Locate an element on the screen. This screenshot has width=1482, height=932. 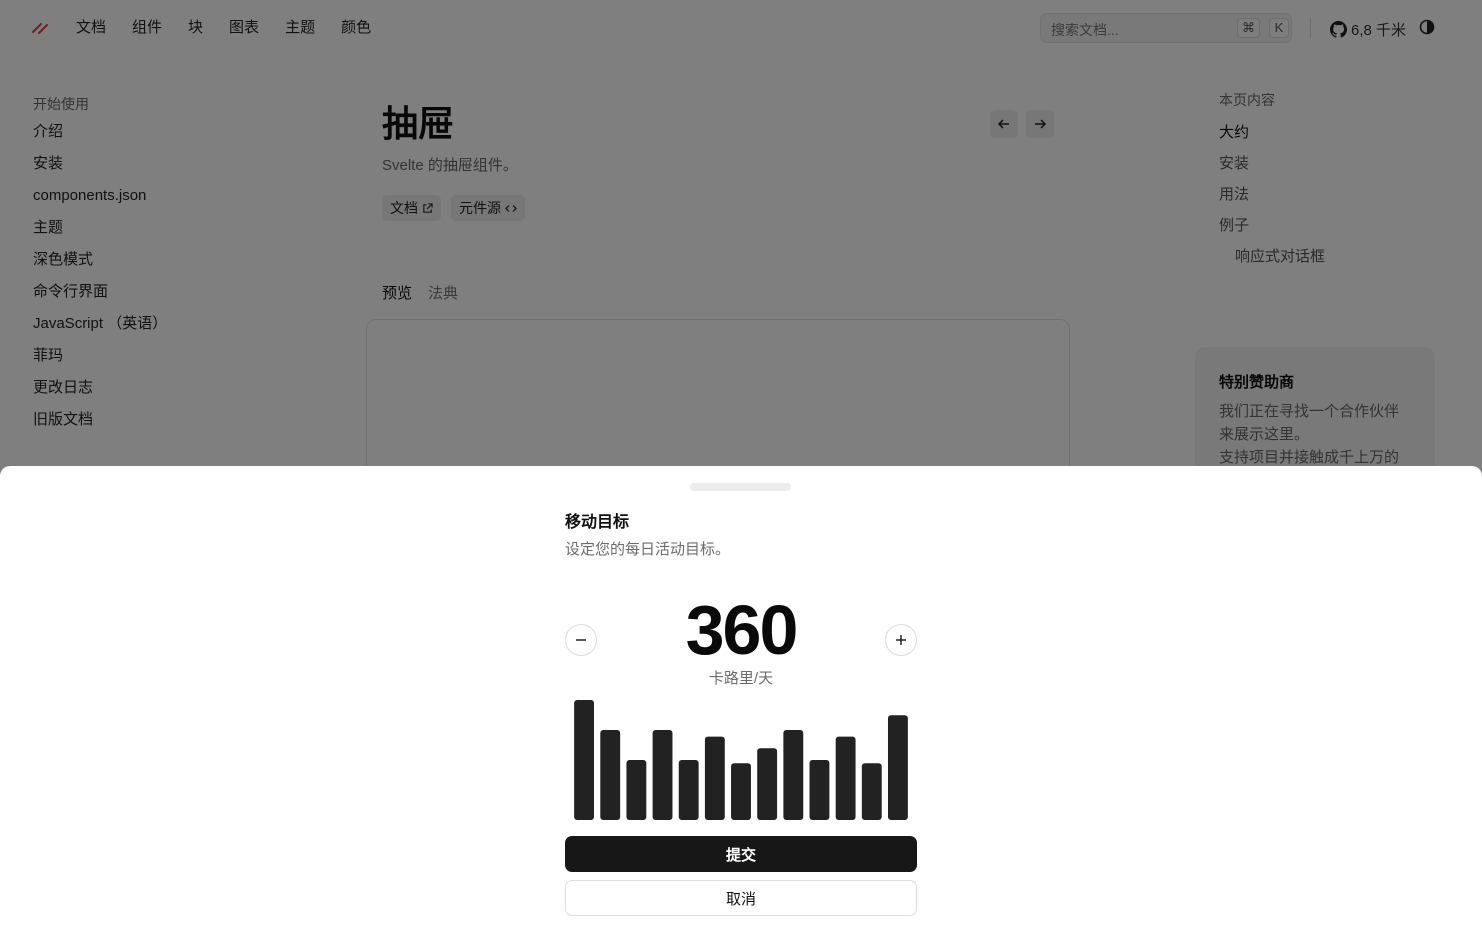
goal-unit: 卡路里/天 is located at coordinates (741, 678).